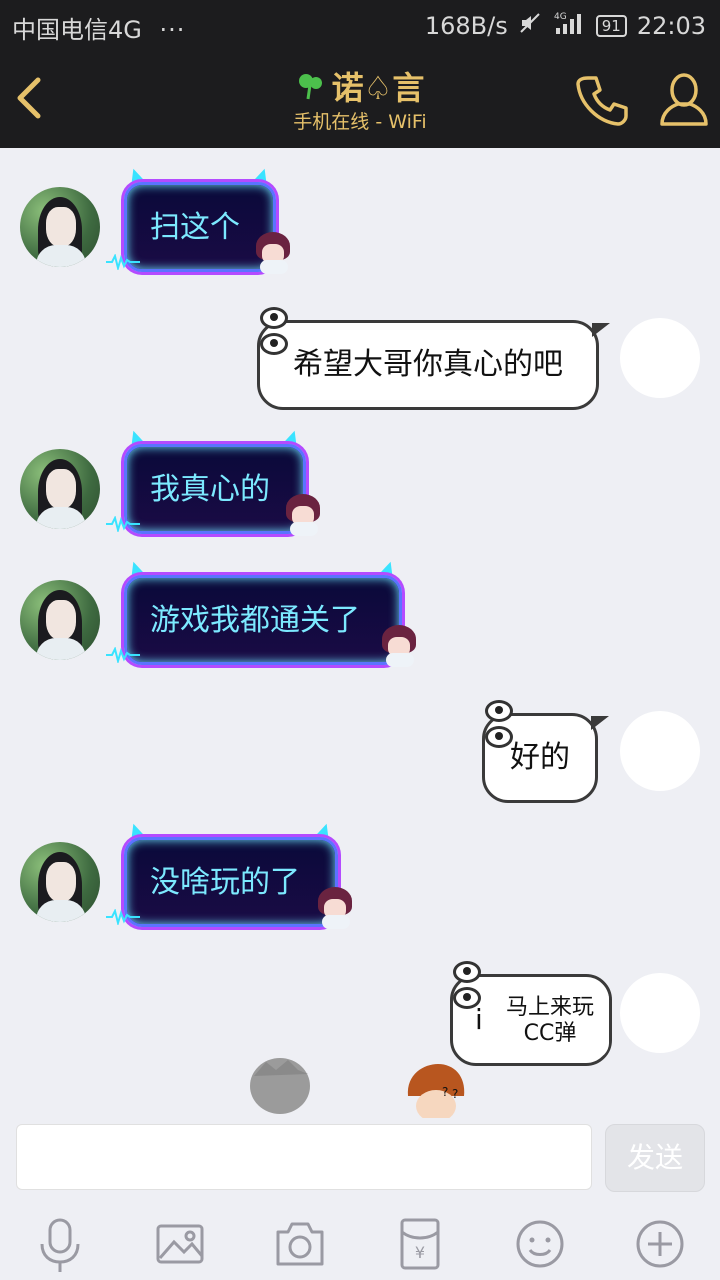 The width and height of the screenshot is (720, 1280). What do you see at coordinates (530, 26) in the screenshot?
I see `mute-icon` at bounding box center [530, 26].